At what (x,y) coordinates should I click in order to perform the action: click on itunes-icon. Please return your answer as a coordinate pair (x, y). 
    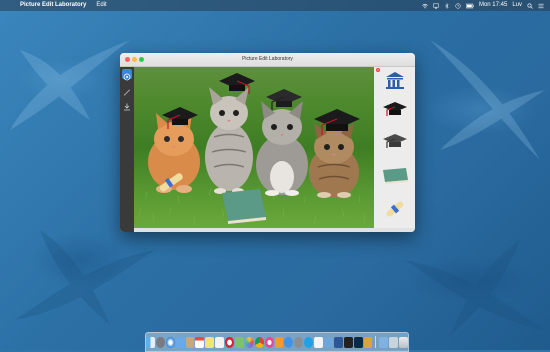
    Looking at the image, I should click on (269, 342).